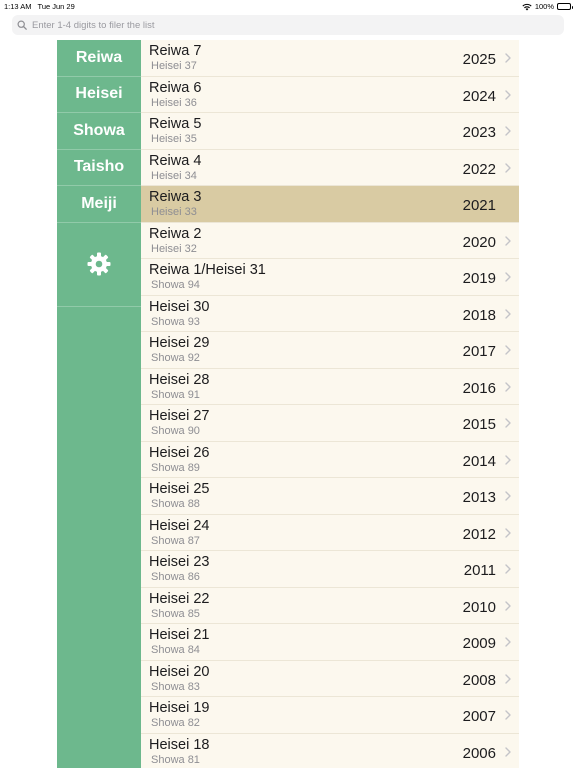 Image resolution: width=576 pixels, height=768 pixels. I want to click on alt-era-year-label: Heisei 32, so click(174, 248).